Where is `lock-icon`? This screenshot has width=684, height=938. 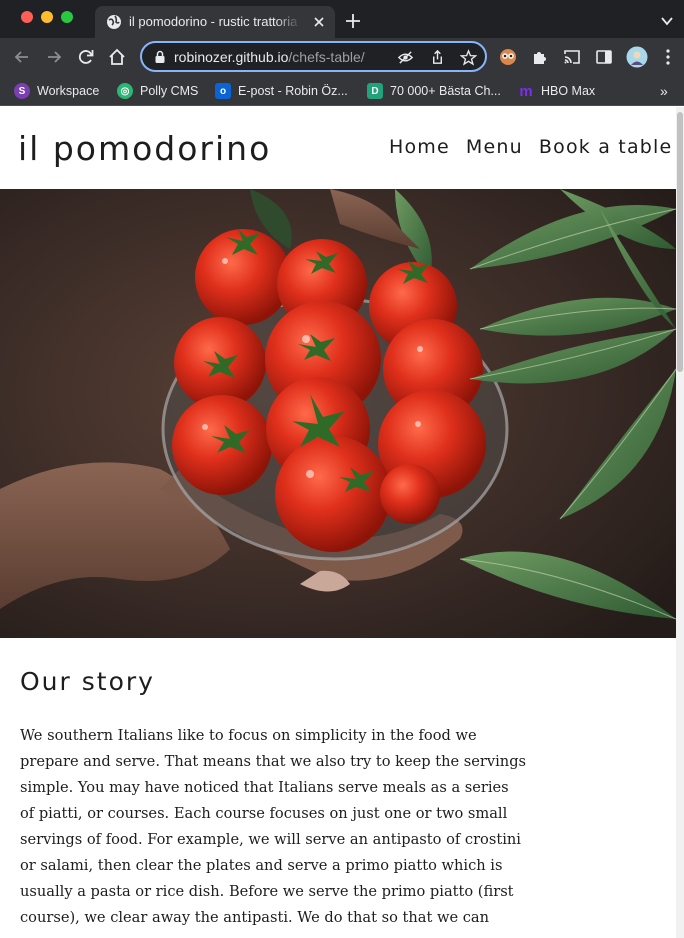
lock-icon is located at coordinates (160, 57).